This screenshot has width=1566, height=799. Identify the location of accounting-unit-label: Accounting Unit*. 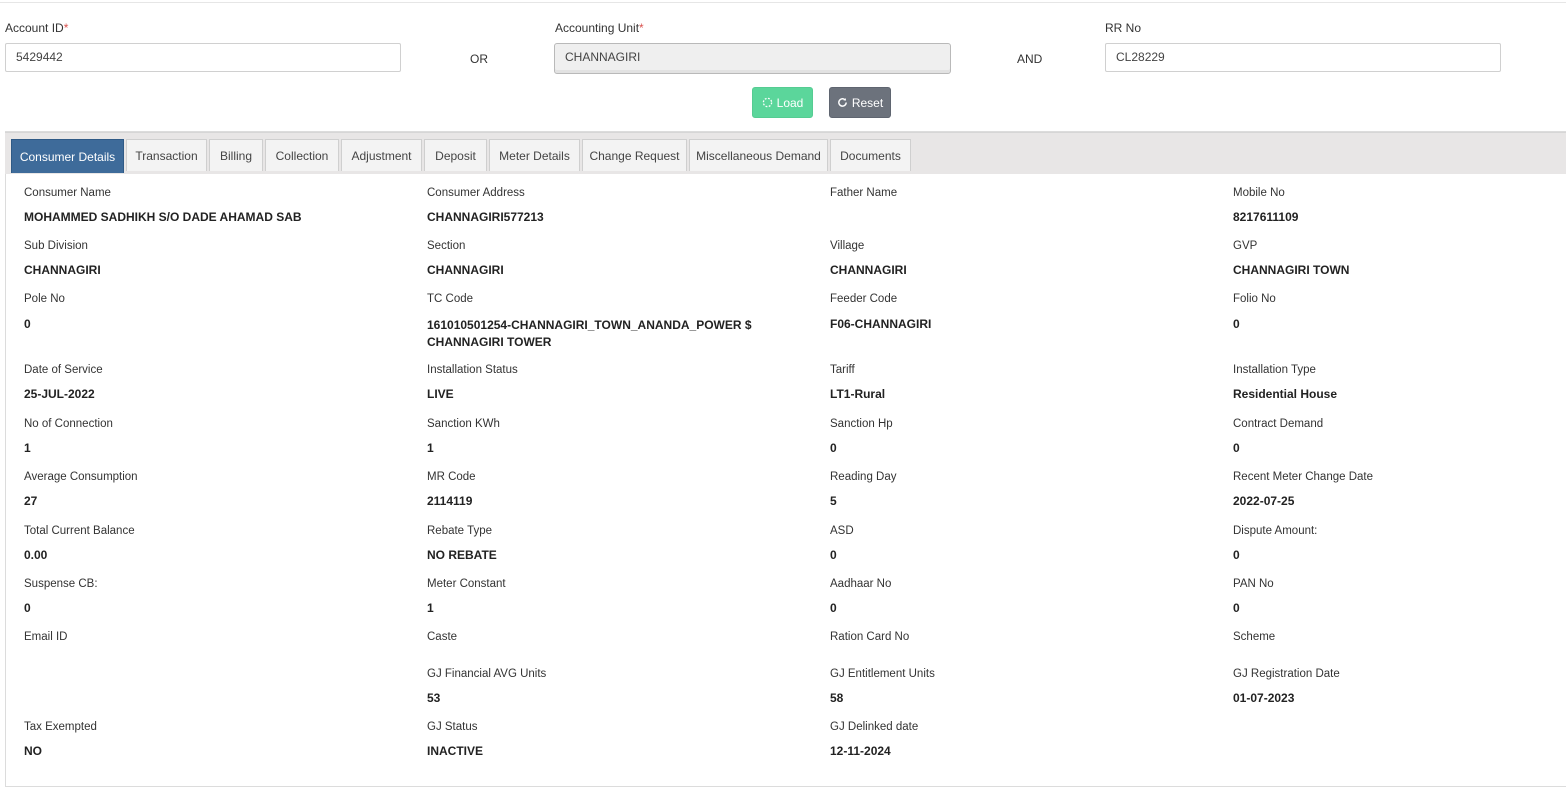
(599, 28).